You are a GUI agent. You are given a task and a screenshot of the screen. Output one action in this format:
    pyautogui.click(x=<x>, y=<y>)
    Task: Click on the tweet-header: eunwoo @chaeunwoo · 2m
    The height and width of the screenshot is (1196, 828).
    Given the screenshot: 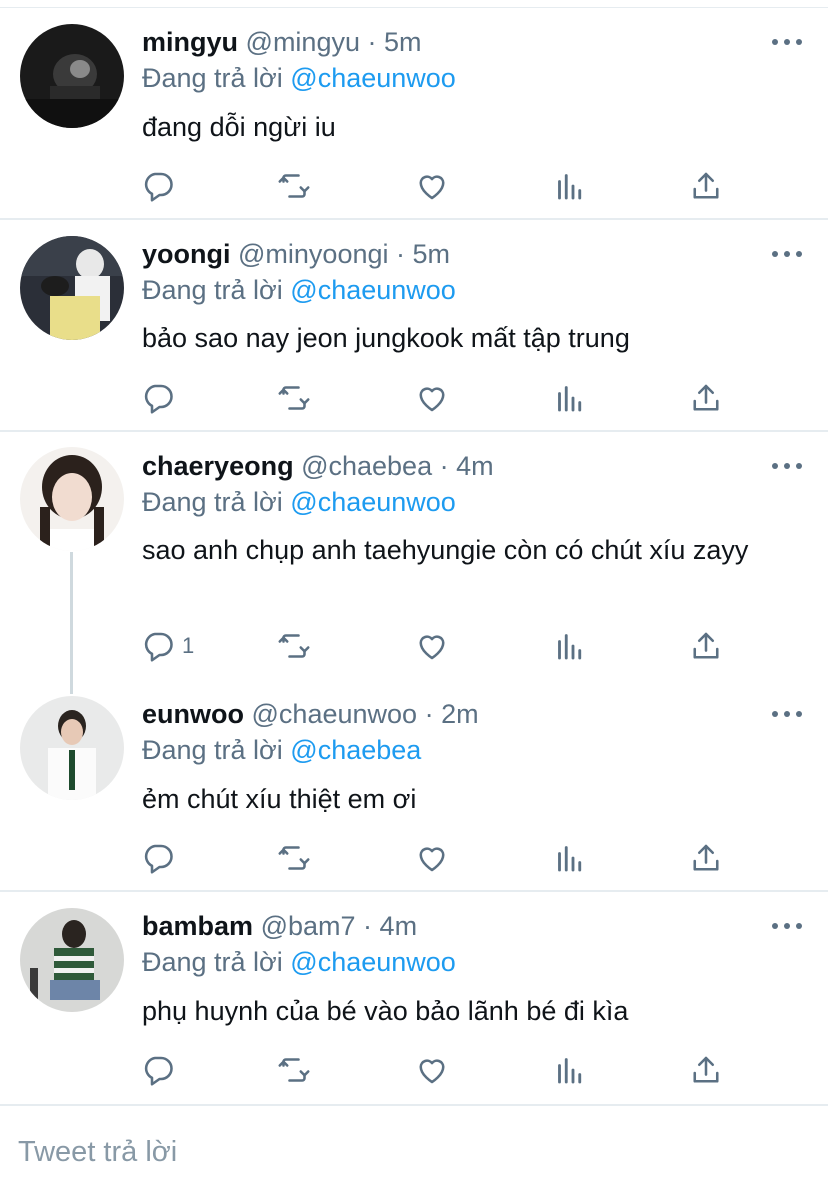 What is the action you would take?
    pyautogui.click(x=310, y=714)
    